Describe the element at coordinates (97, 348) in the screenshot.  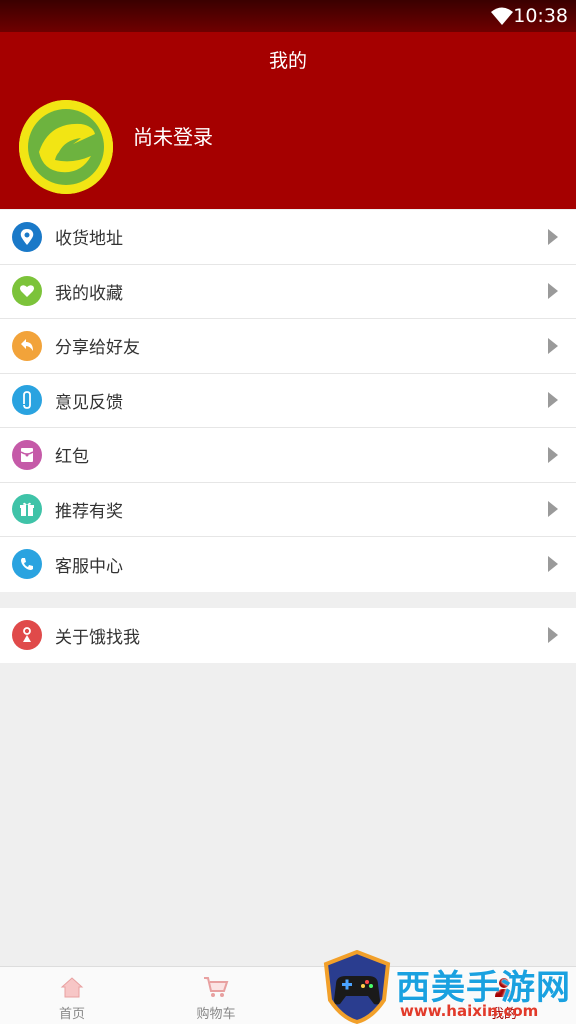
I see `menu-label: 分享给好友` at that location.